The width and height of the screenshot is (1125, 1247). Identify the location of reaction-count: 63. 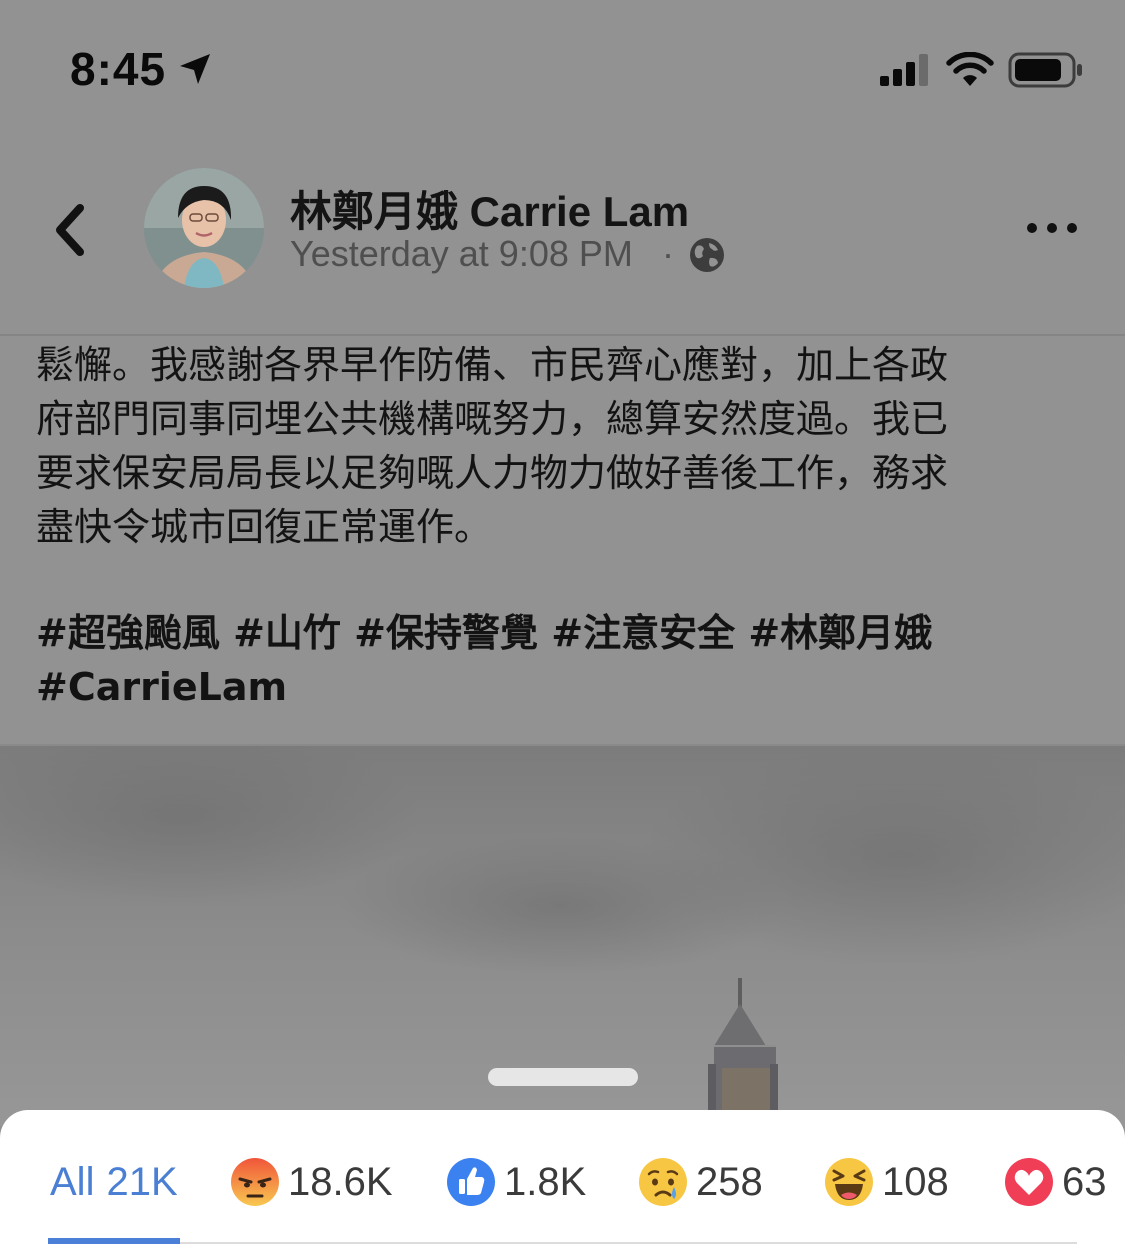
(1084, 1181).